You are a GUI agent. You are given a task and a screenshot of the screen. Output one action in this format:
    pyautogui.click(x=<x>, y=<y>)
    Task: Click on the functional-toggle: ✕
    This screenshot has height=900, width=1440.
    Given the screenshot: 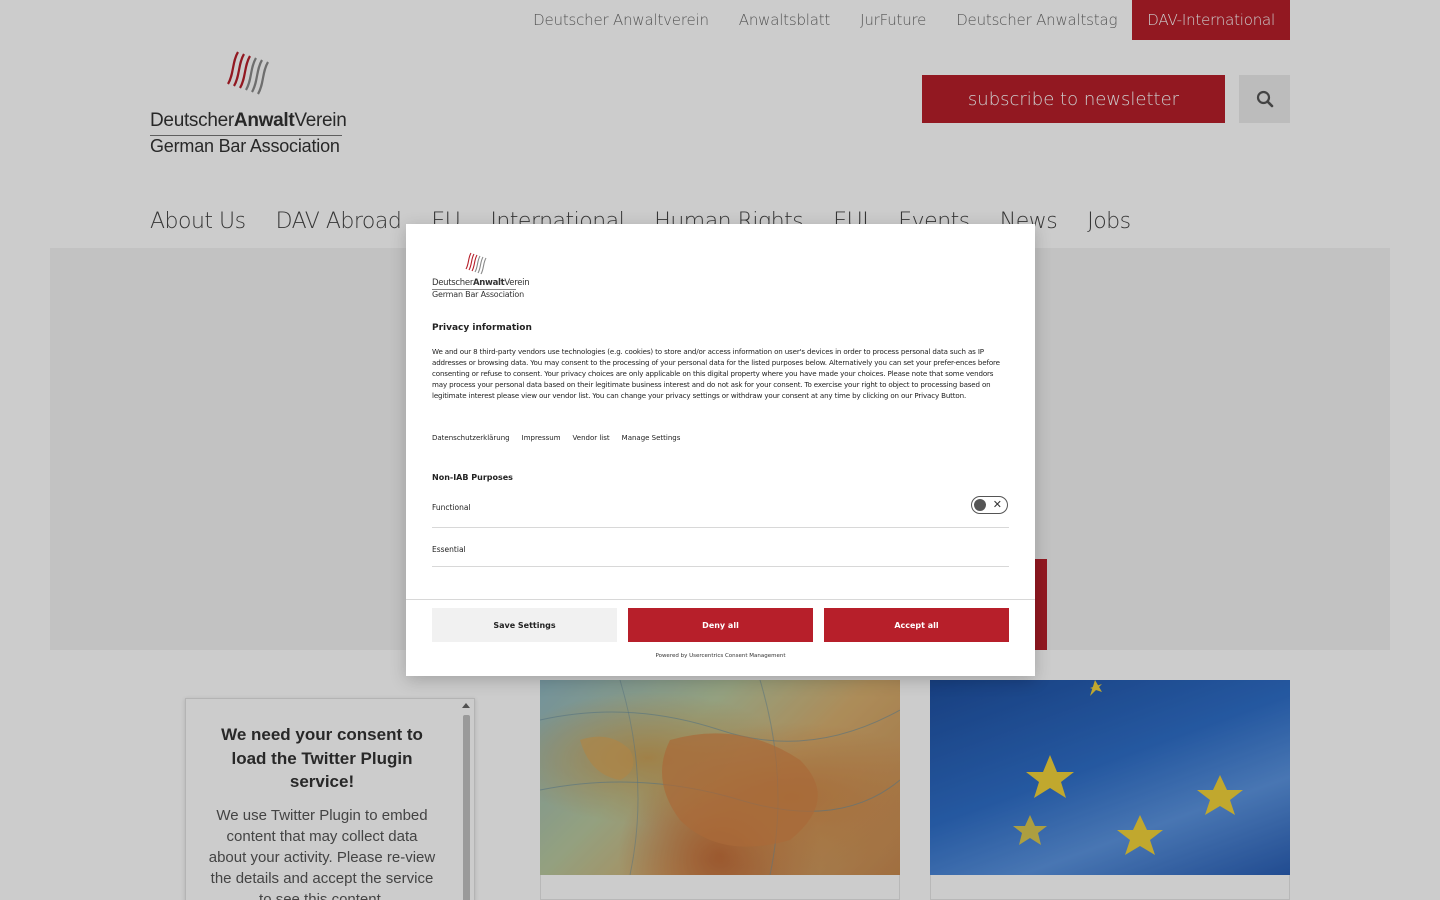 What is the action you would take?
    pyautogui.click(x=989, y=505)
    